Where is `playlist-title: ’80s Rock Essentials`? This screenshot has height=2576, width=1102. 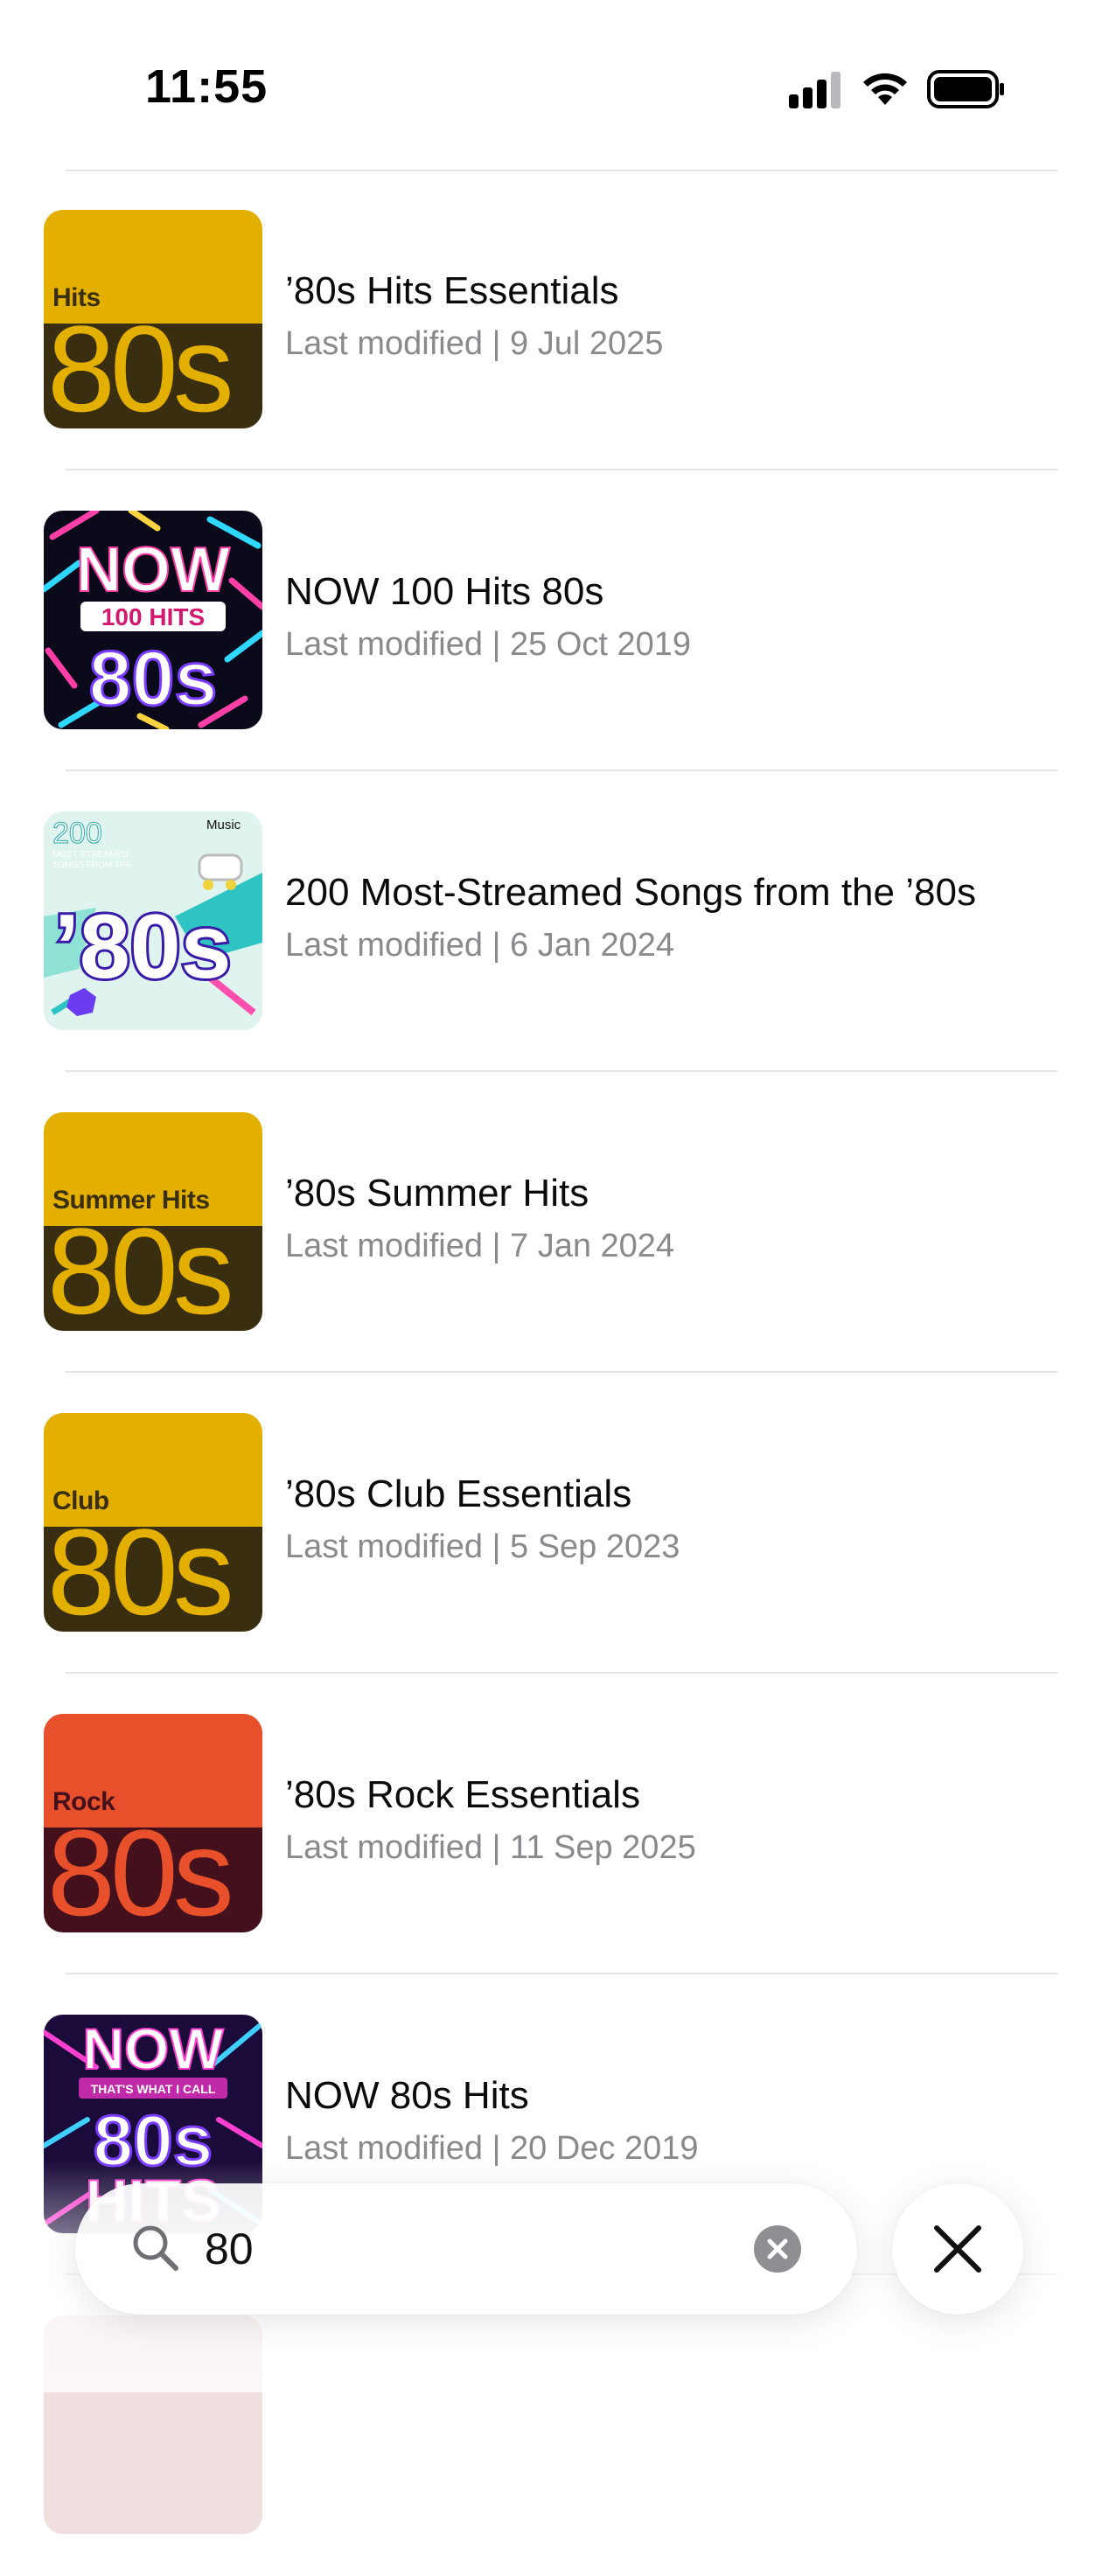
playlist-title: ’80s Rock Essentials is located at coordinates (462, 1794).